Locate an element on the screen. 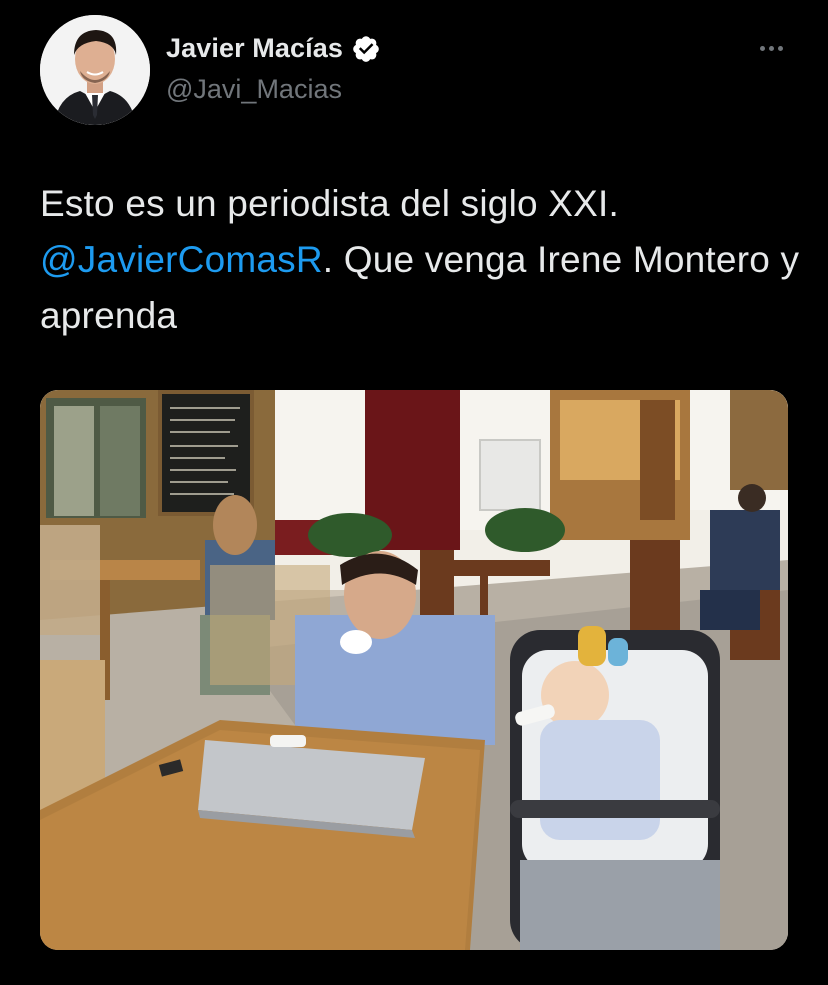  mention-link: @JavierComasR is located at coordinates (181, 259).